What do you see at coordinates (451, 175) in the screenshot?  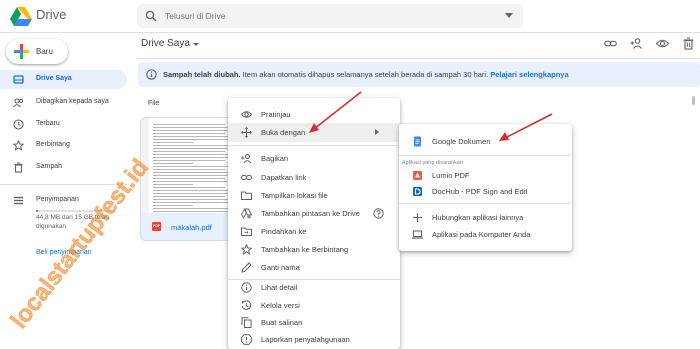 I see `menu-item-label: Lumin PDF` at bounding box center [451, 175].